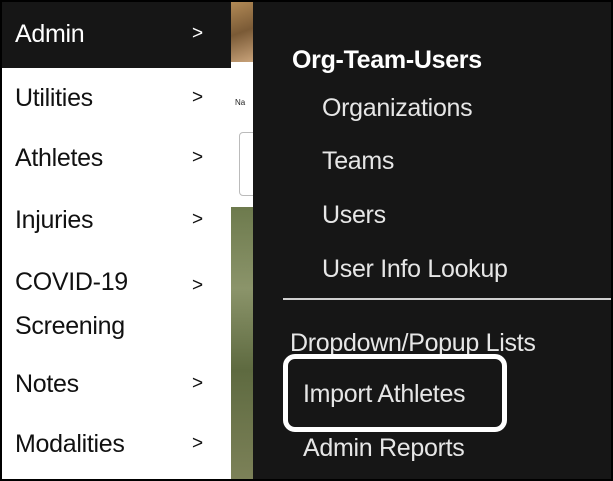 The width and height of the screenshot is (613, 481). Describe the element at coordinates (240, 102) in the screenshot. I see `background-text-fragment: Na` at that location.